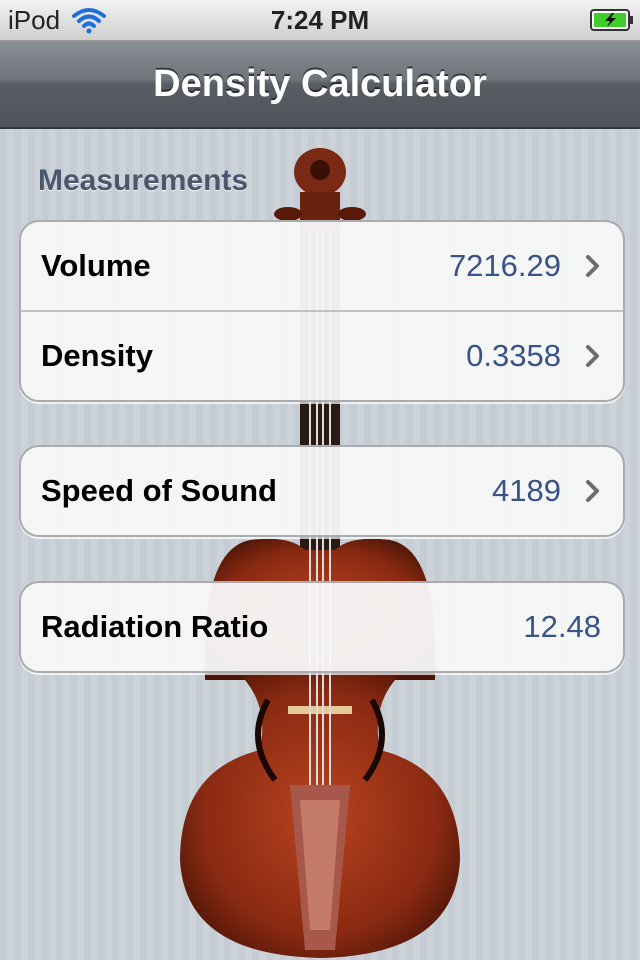 The height and width of the screenshot is (960, 640). Describe the element at coordinates (96, 265) in the screenshot. I see `row-label: Volume` at that location.